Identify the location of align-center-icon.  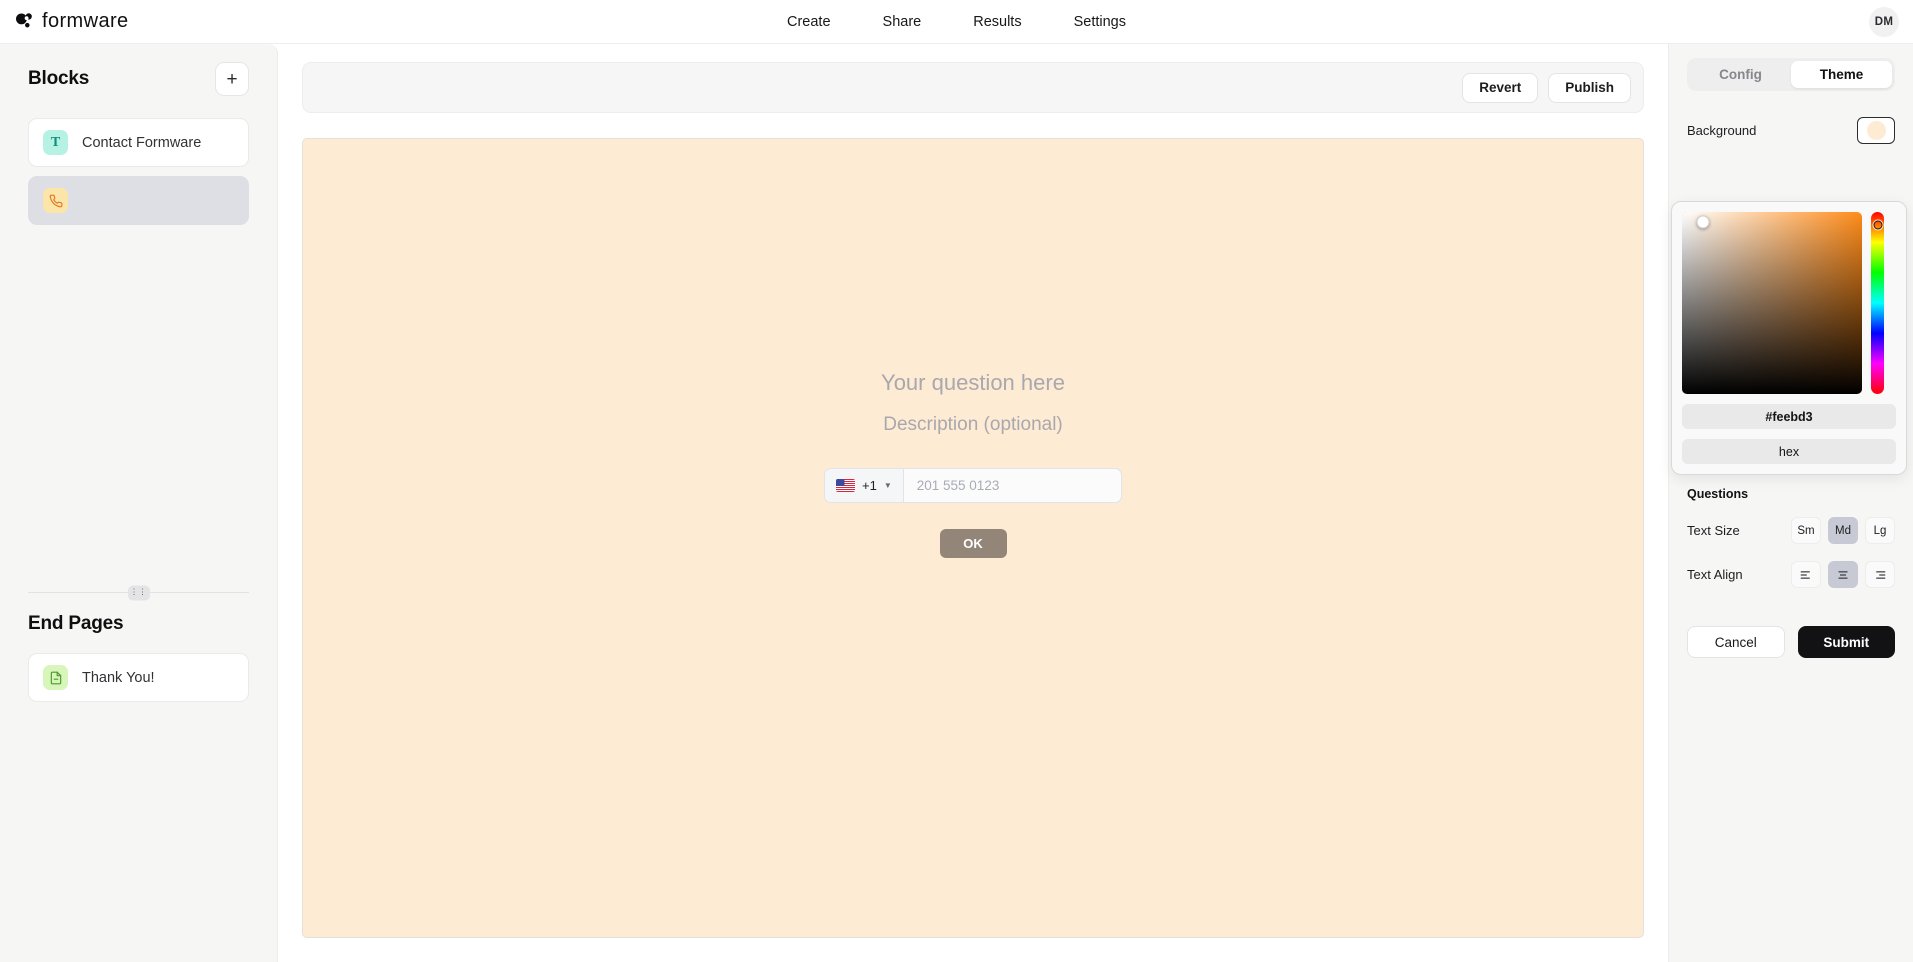
(1843, 574).